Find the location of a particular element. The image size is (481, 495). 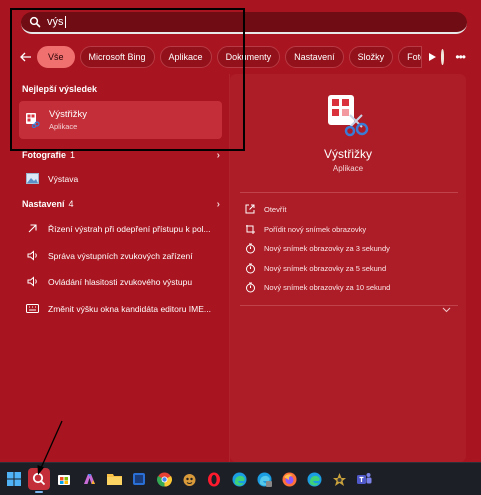

action-open: Otevřít is located at coordinates (265, 209).